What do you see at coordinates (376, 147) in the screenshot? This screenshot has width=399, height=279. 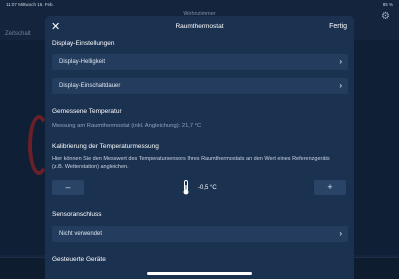 I see `background-right-panel` at bounding box center [376, 147].